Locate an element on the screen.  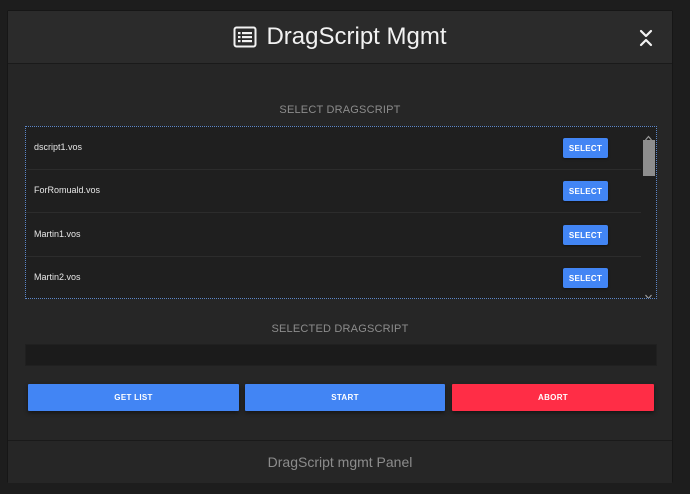
list-scrollbar is located at coordinates (648, 212).